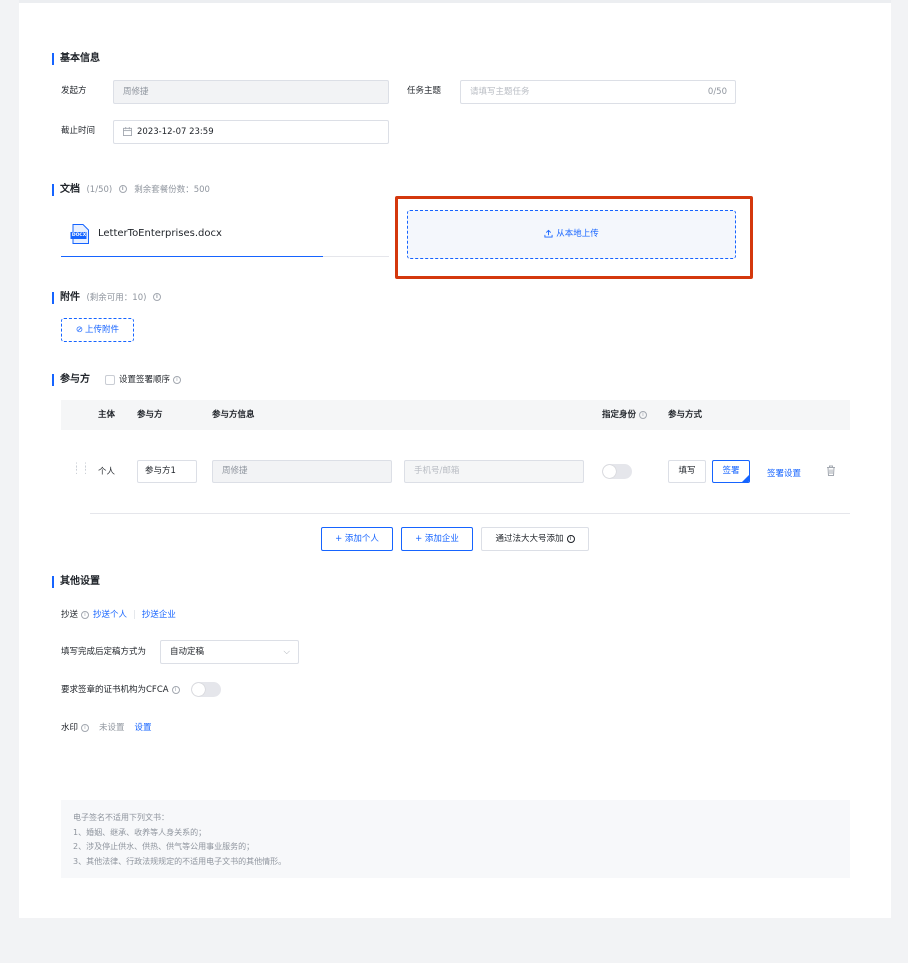  I want to click on upload-icon, so click(548, 233).